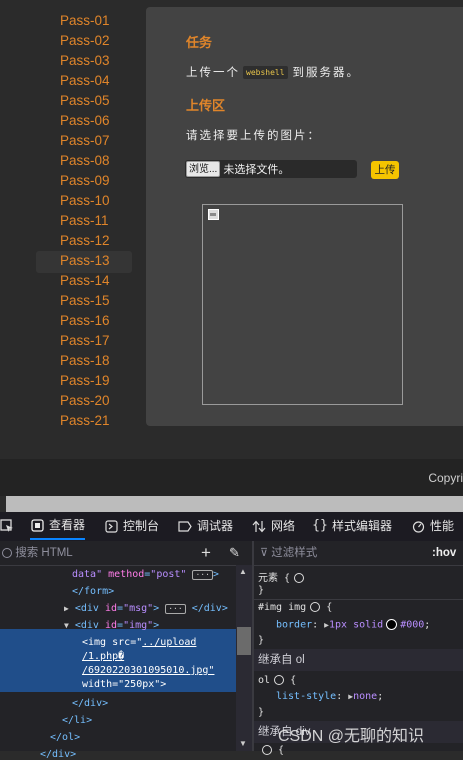  What do you see at coordinates (353, 625) in the screenshot?
I see `img-rule-border-decl: border: ▶1px solid #000;` at bounding box center [353, 625].